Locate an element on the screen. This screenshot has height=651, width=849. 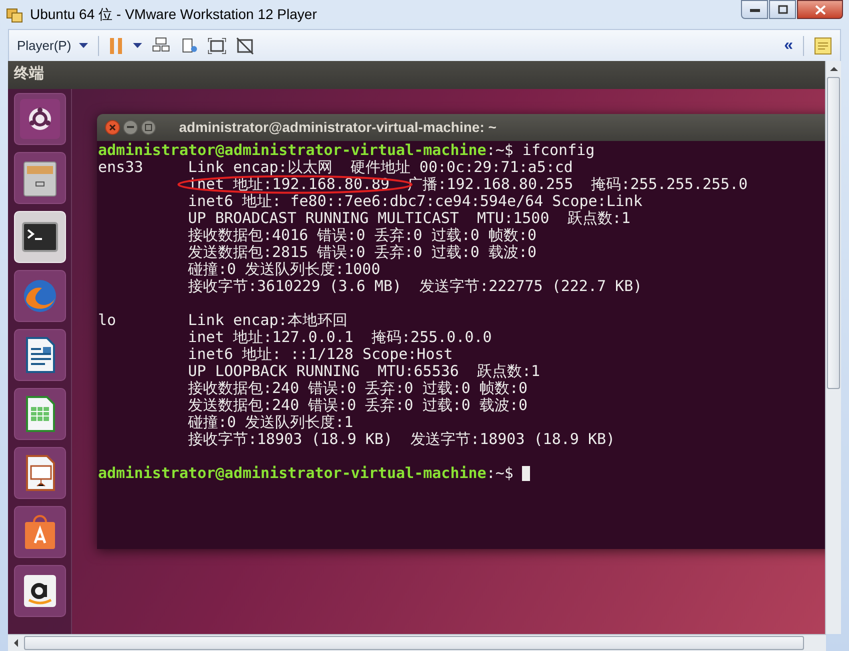
ubuntu-logo-icon is located at coordinates (40, 118).